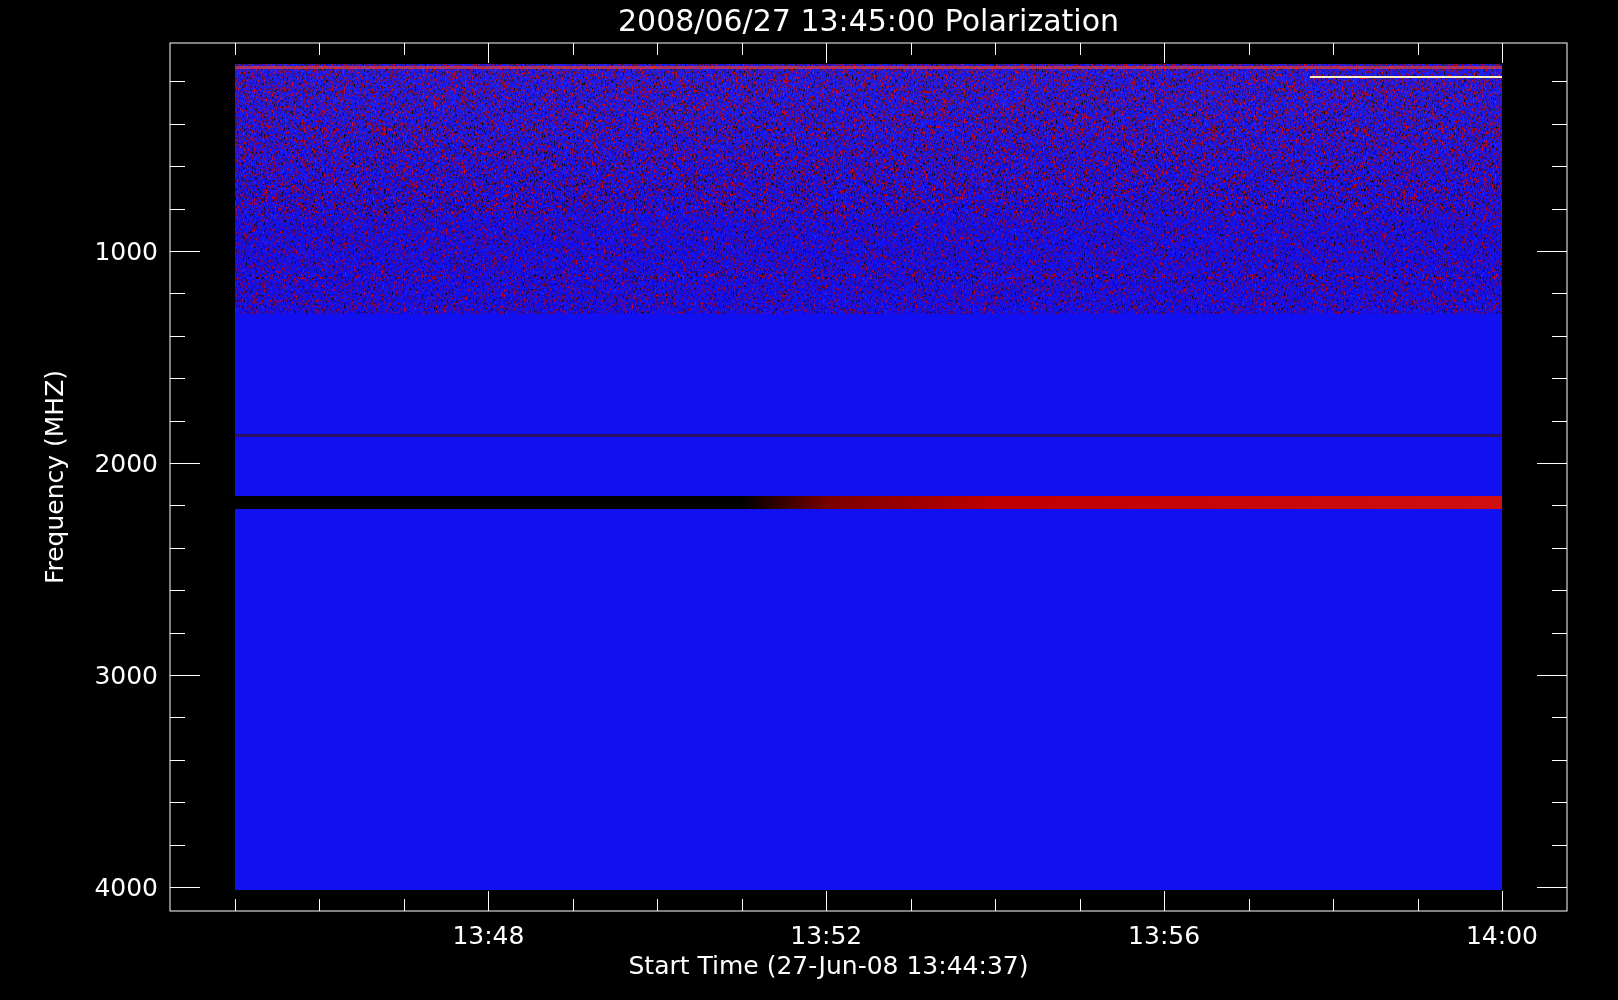 The image size is (1618, 1000). Describe the element at coordinates (1164, 935) in the screenshot. I see `x-tick-label: 13:56` at that location.